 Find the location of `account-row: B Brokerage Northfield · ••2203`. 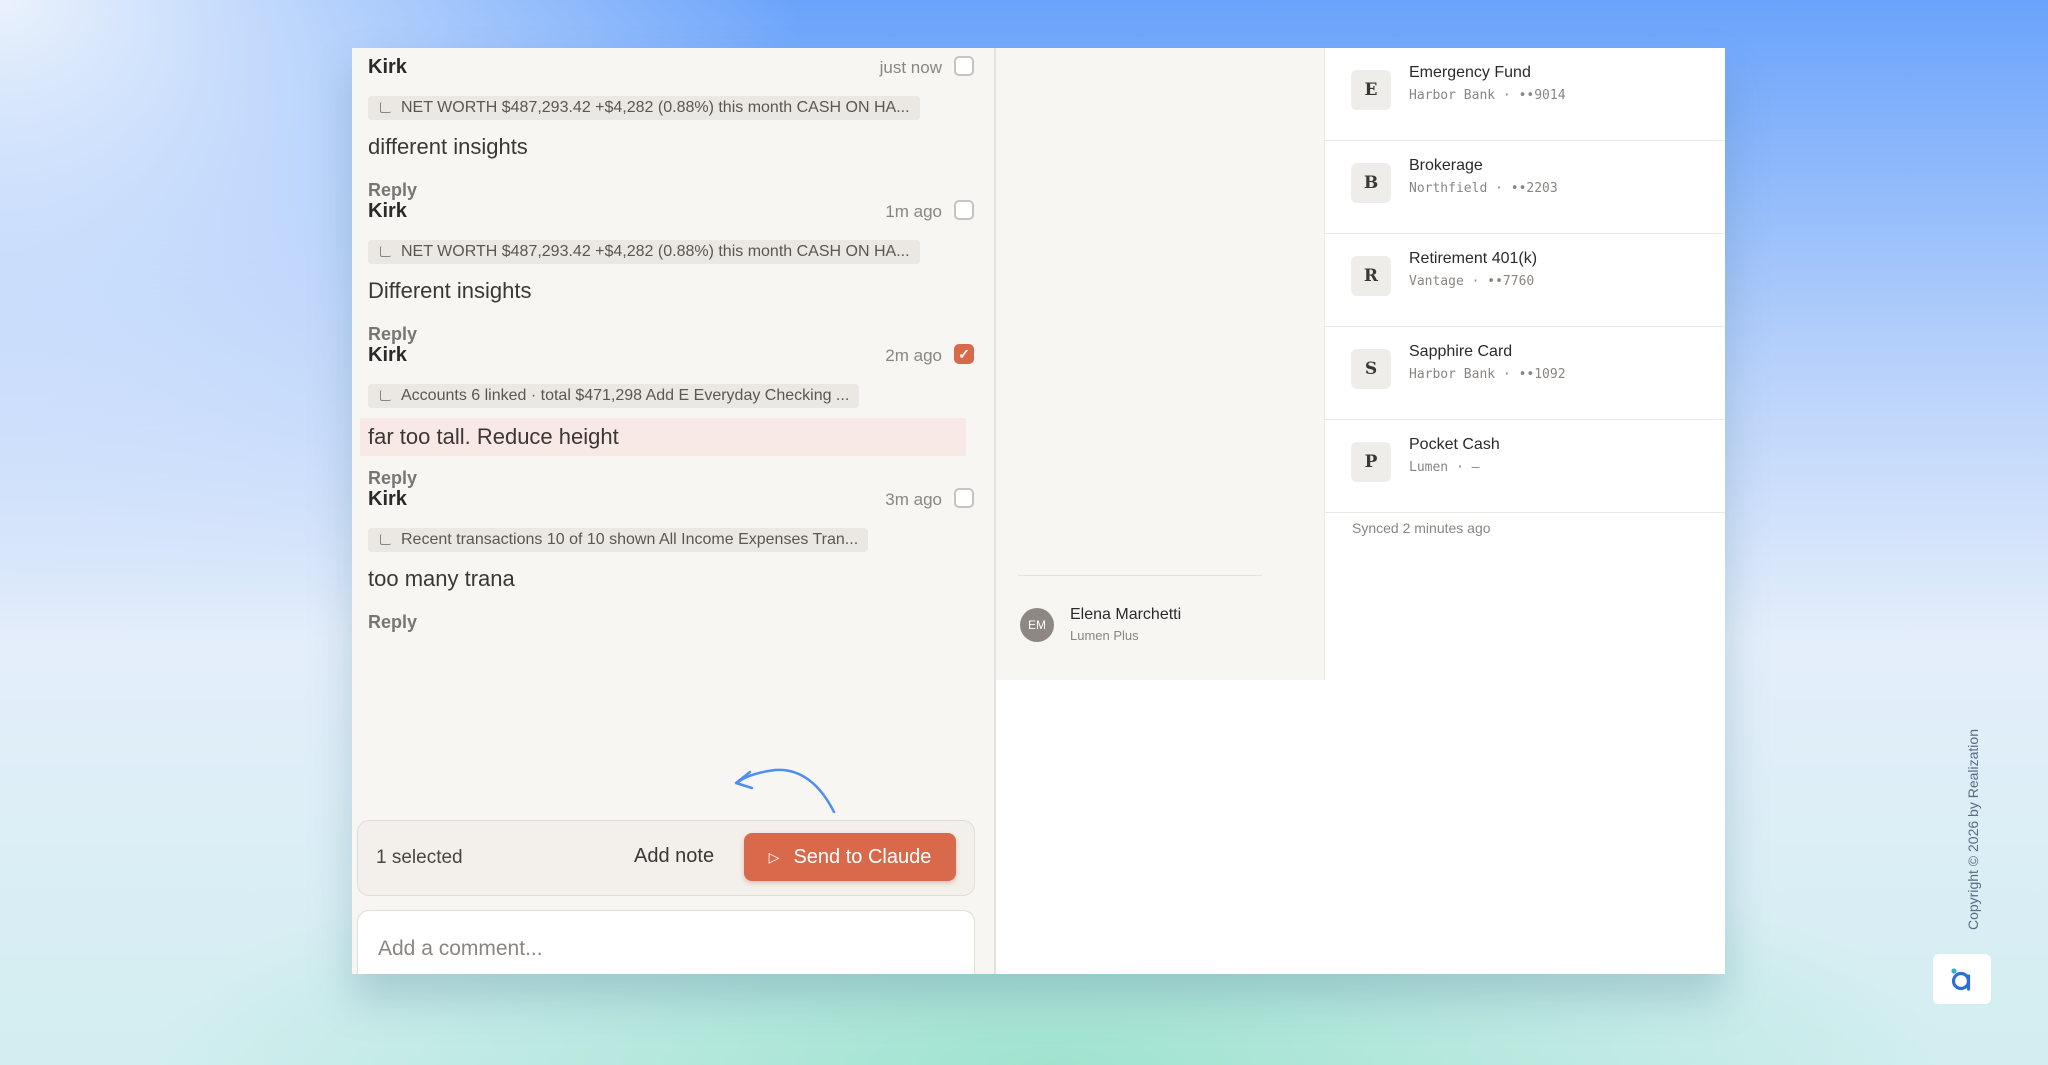

account-row: B Brokerage Northfield · ••2203 is located at coordinates (1525, 187).